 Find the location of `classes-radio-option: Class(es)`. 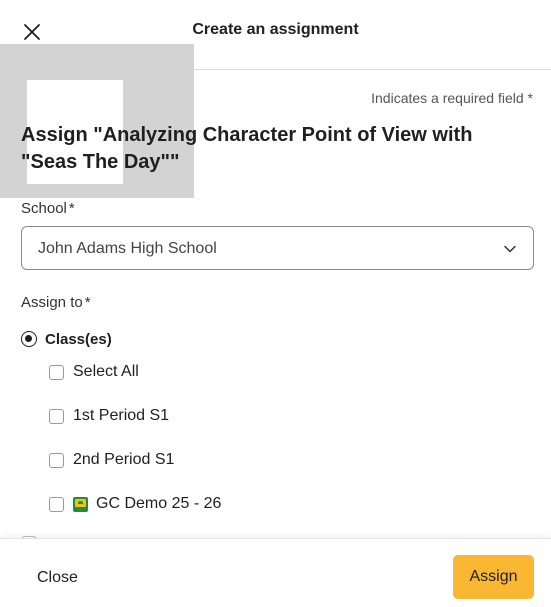

classes-radio-option: Class(es) is located at coordinates (66, 339).